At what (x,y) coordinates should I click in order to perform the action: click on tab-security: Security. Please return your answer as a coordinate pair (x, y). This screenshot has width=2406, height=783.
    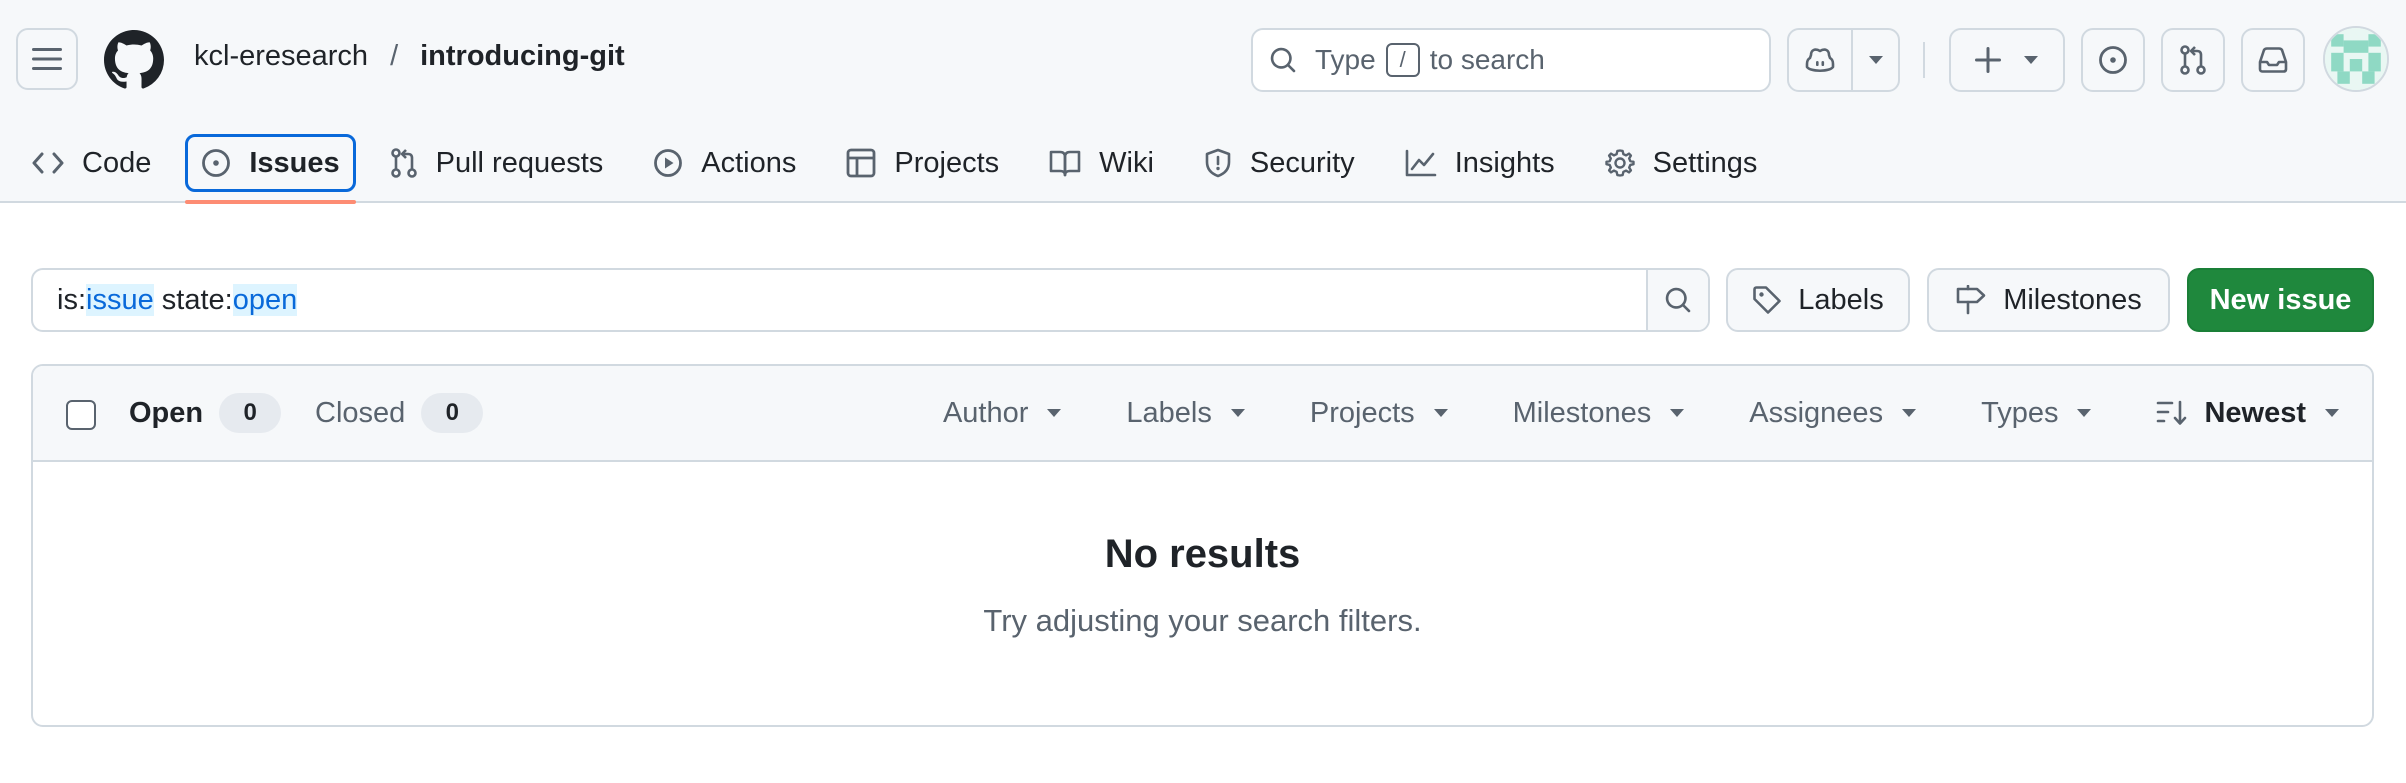
    Looking at the image, I should click on (1279, 163).